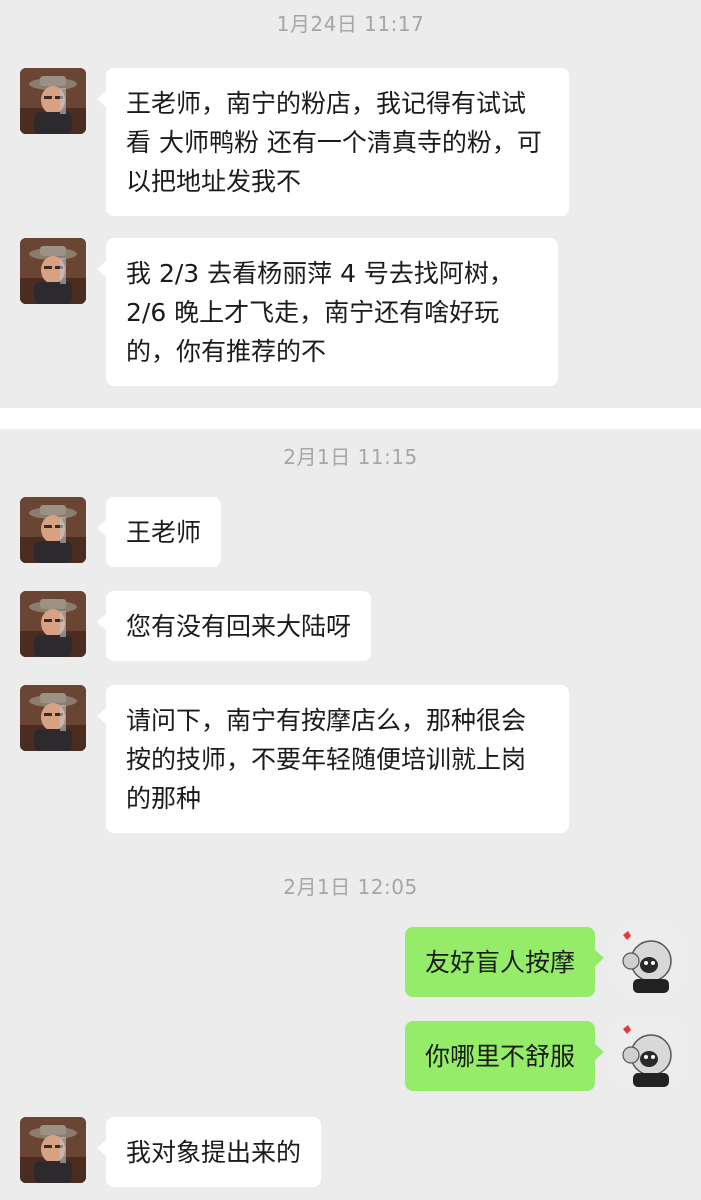 The image size is (701, 1200). What do you see at coordinates (239, 626) in the screenshot?
I see `message-text: 您有没有回来大陆呀` at bounding box center [239, 626].